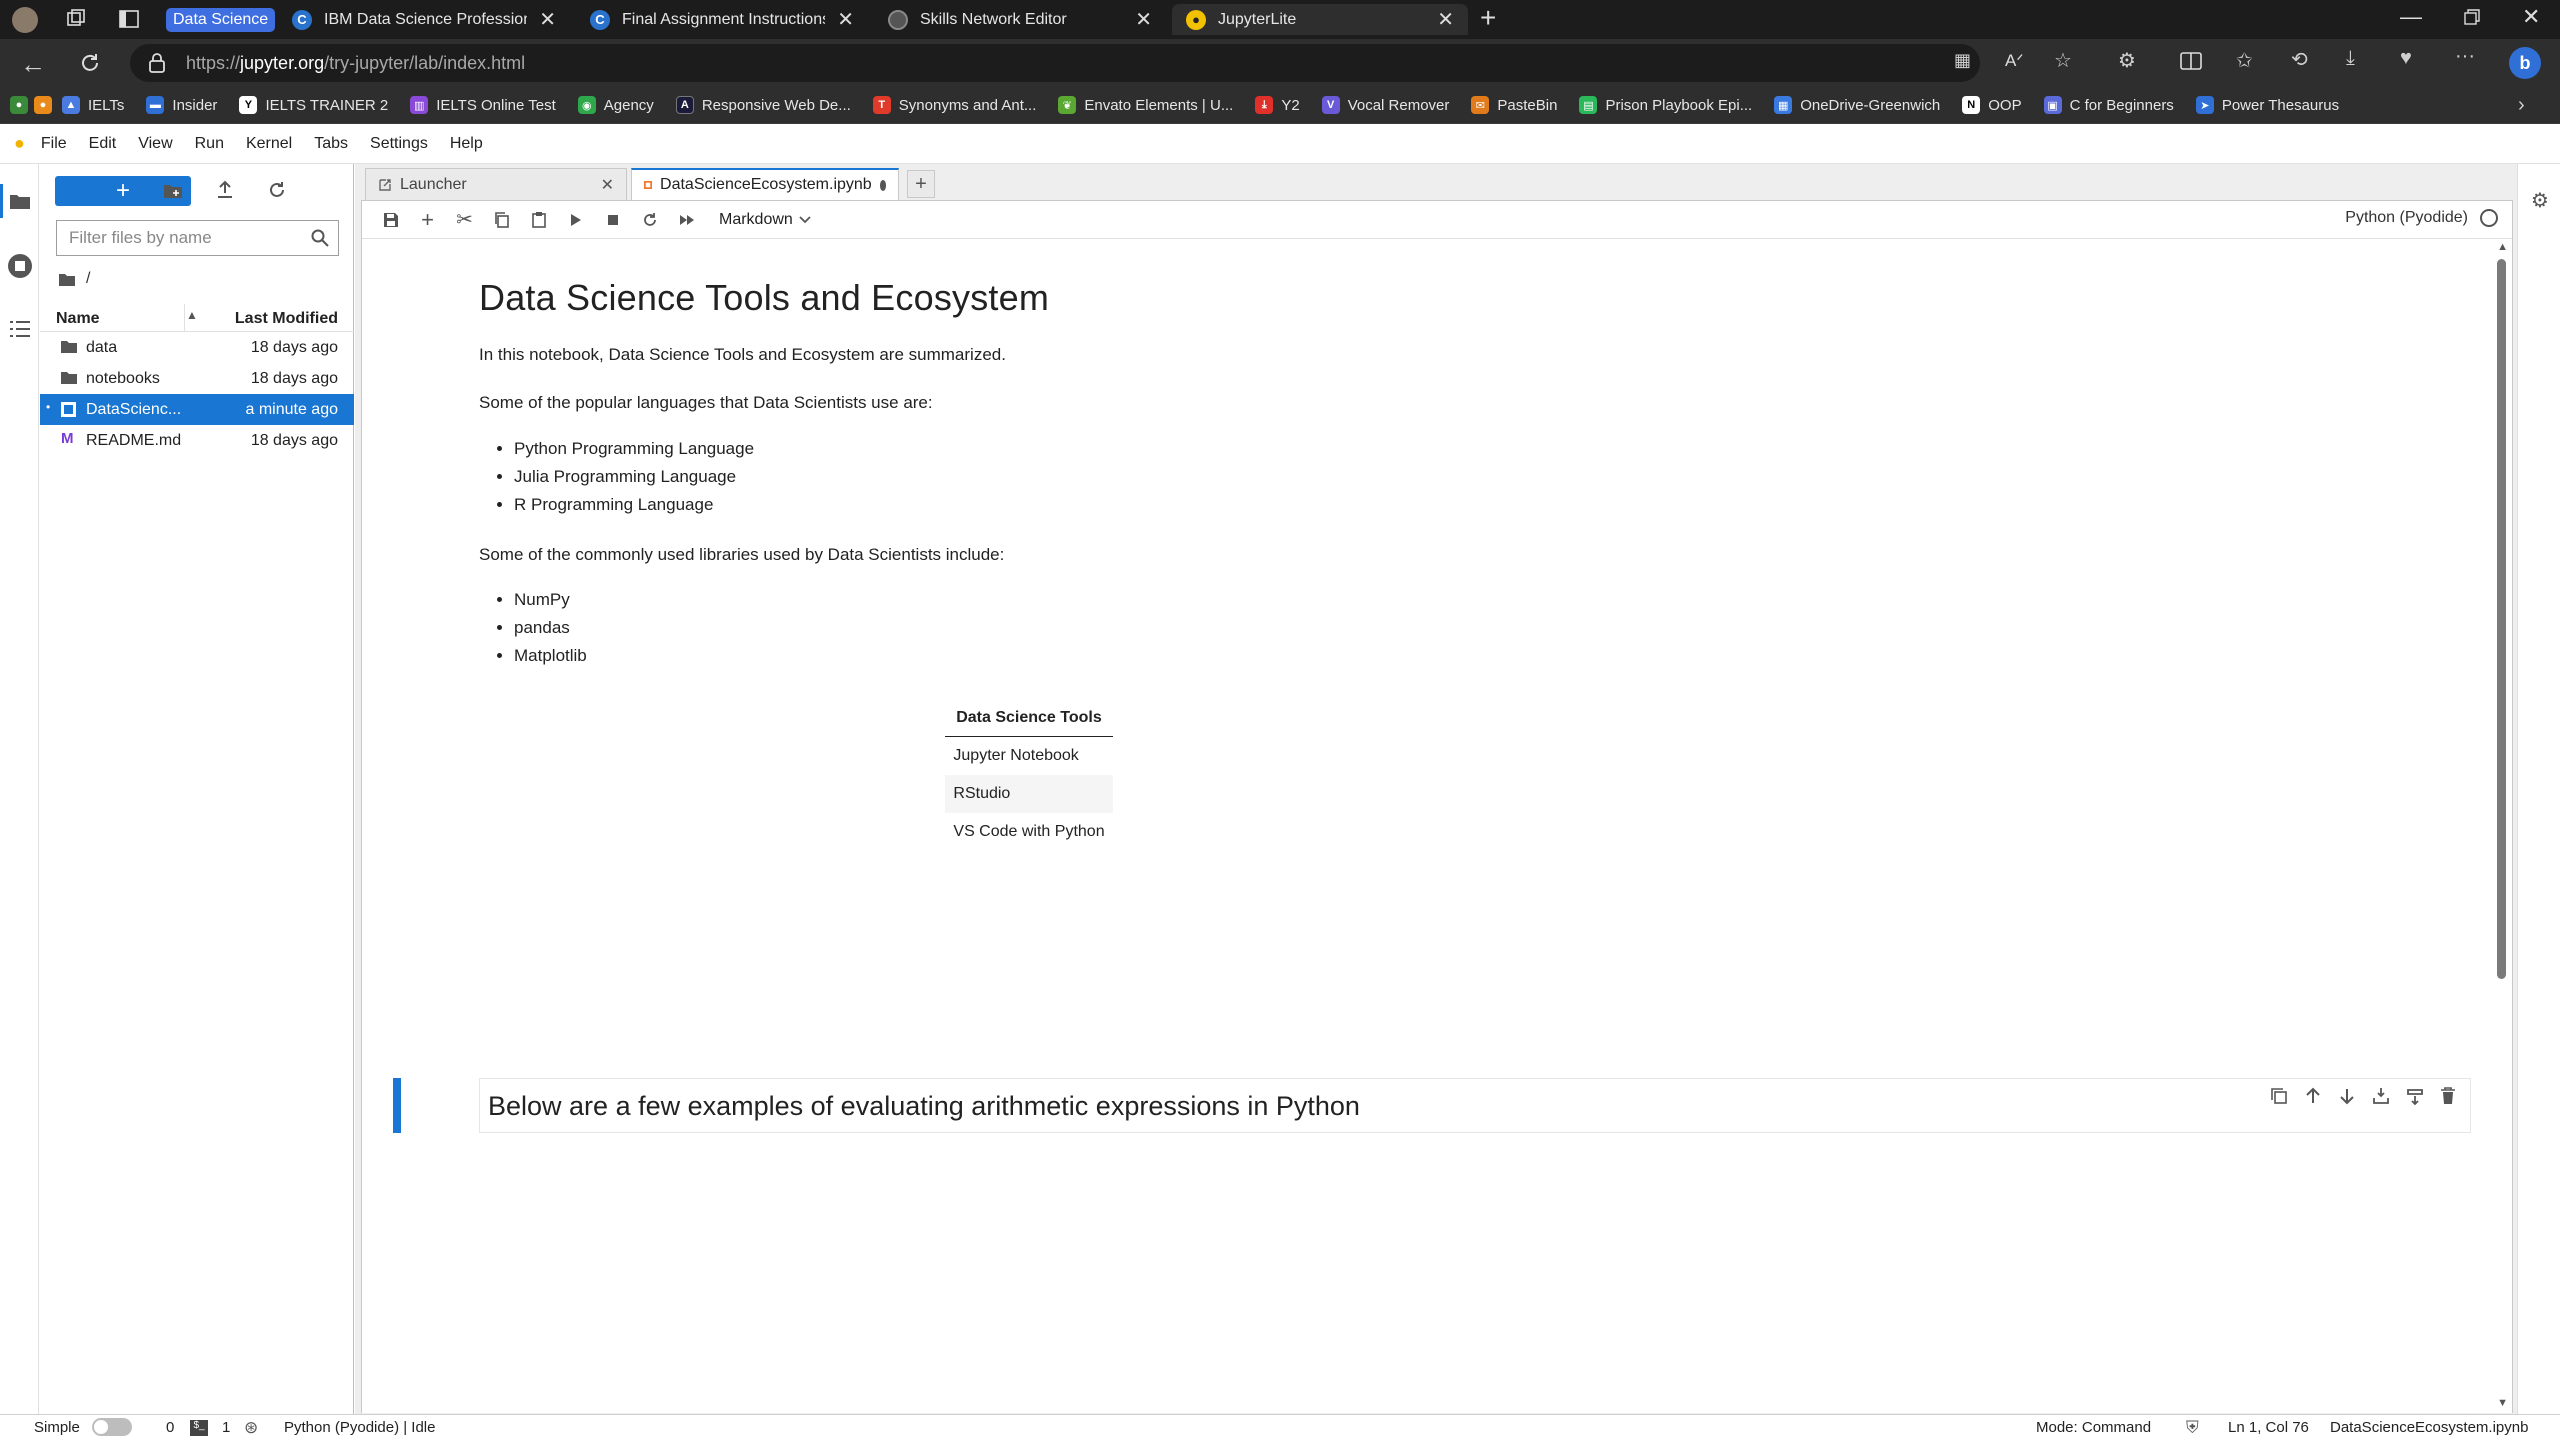  What do you see at coordinates (538, 220) in the screenshot?
I see `paste-icon` at bounding box center [538, 220].